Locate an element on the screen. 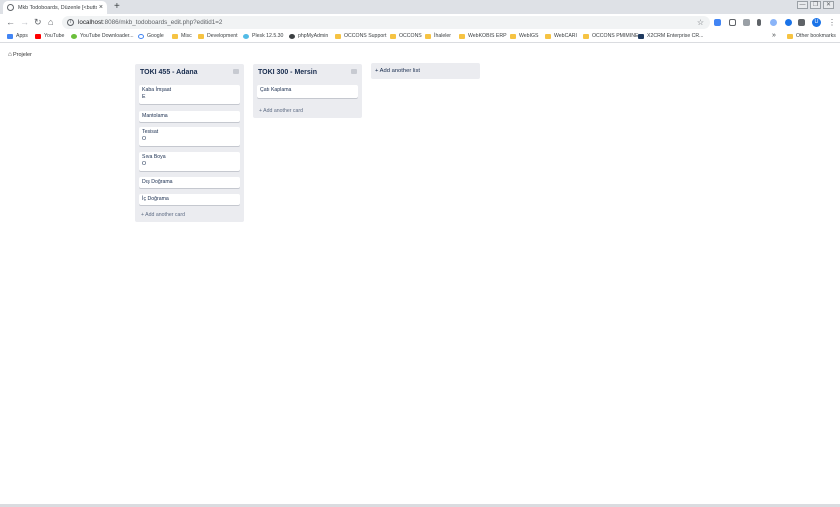 This screenshot has width=840, height=507. phpmyadmin-icon is located at coordinates (292, 36).